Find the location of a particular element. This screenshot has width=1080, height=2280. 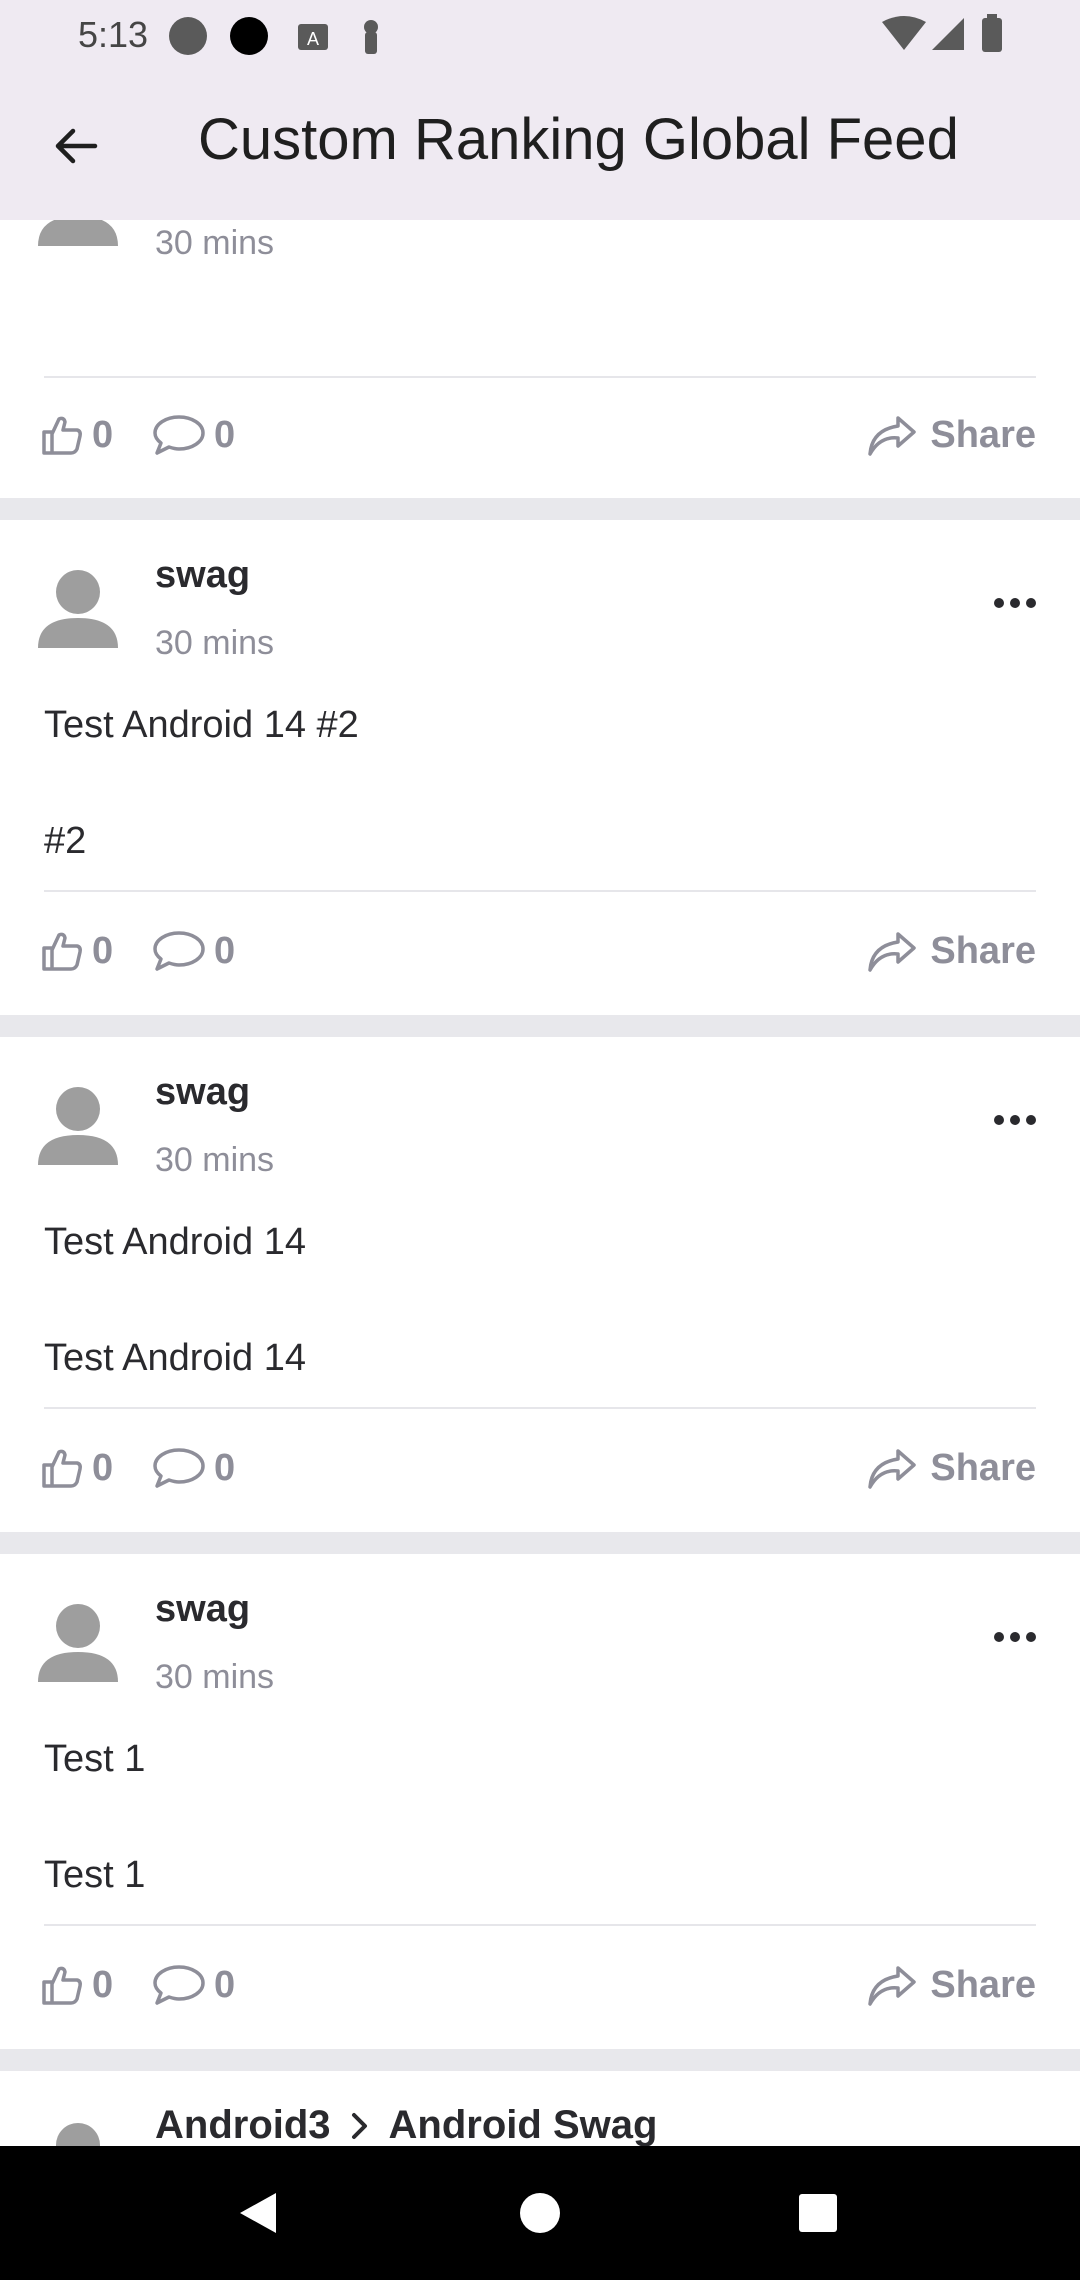

back-button is located at coordinates (76, 146).